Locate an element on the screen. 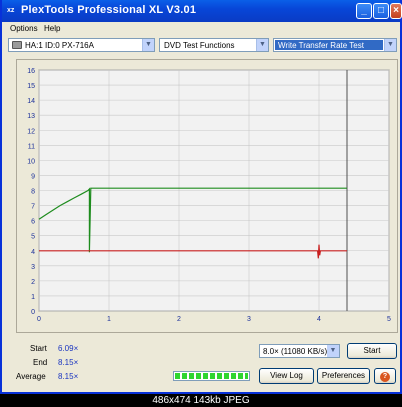 Image resolution: width=402 pixels, height=407 pixels. speed-select: 8.0× (11080 KB/s) ▼ is located at coordinates (299, 351).